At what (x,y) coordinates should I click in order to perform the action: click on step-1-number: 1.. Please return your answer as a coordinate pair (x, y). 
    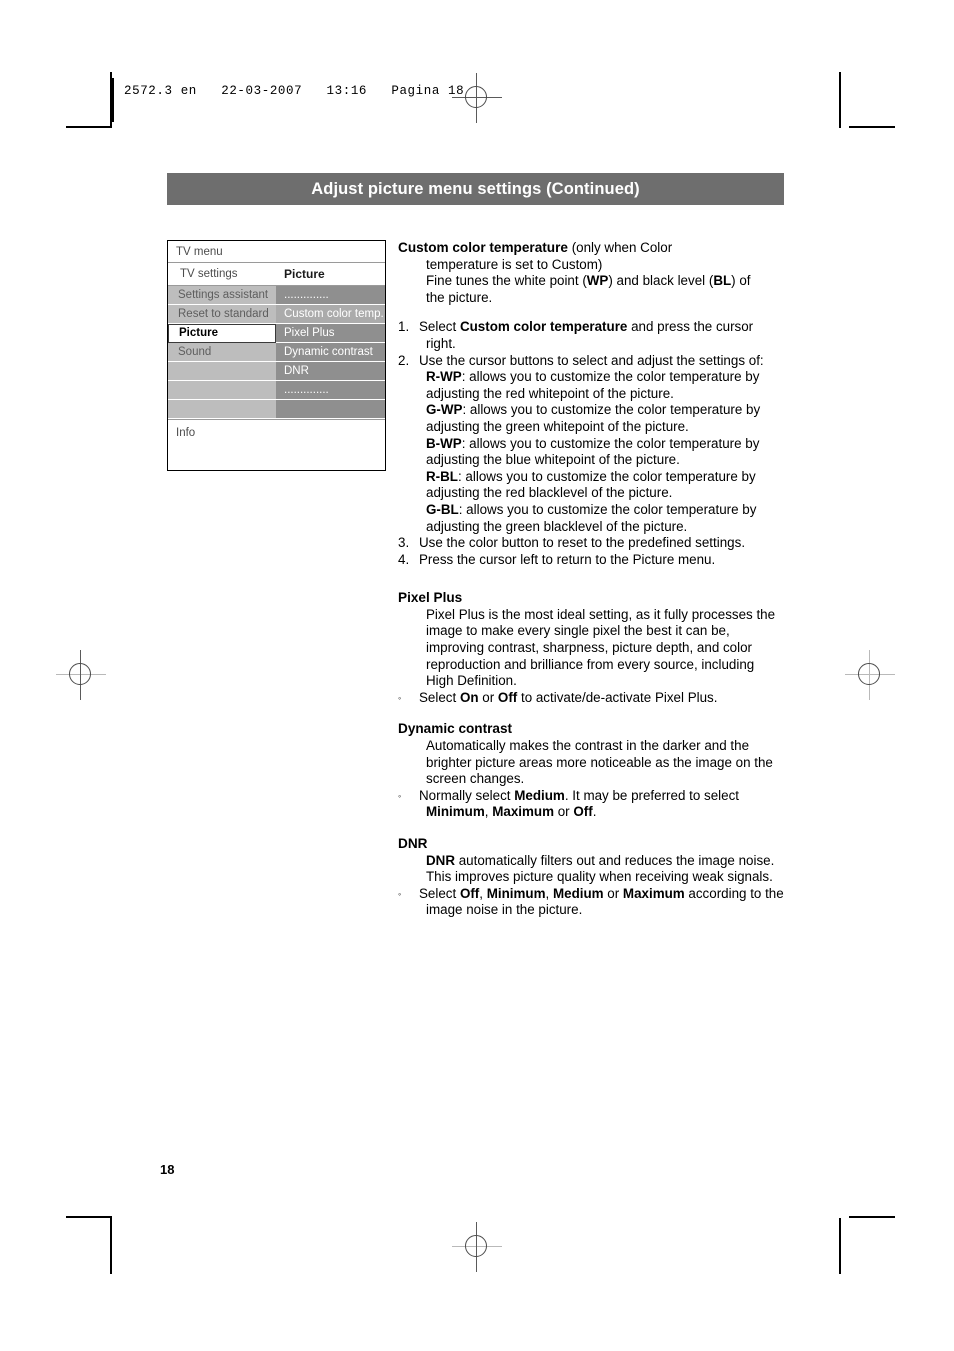
    Looking at the image, I should click on (404, 327).